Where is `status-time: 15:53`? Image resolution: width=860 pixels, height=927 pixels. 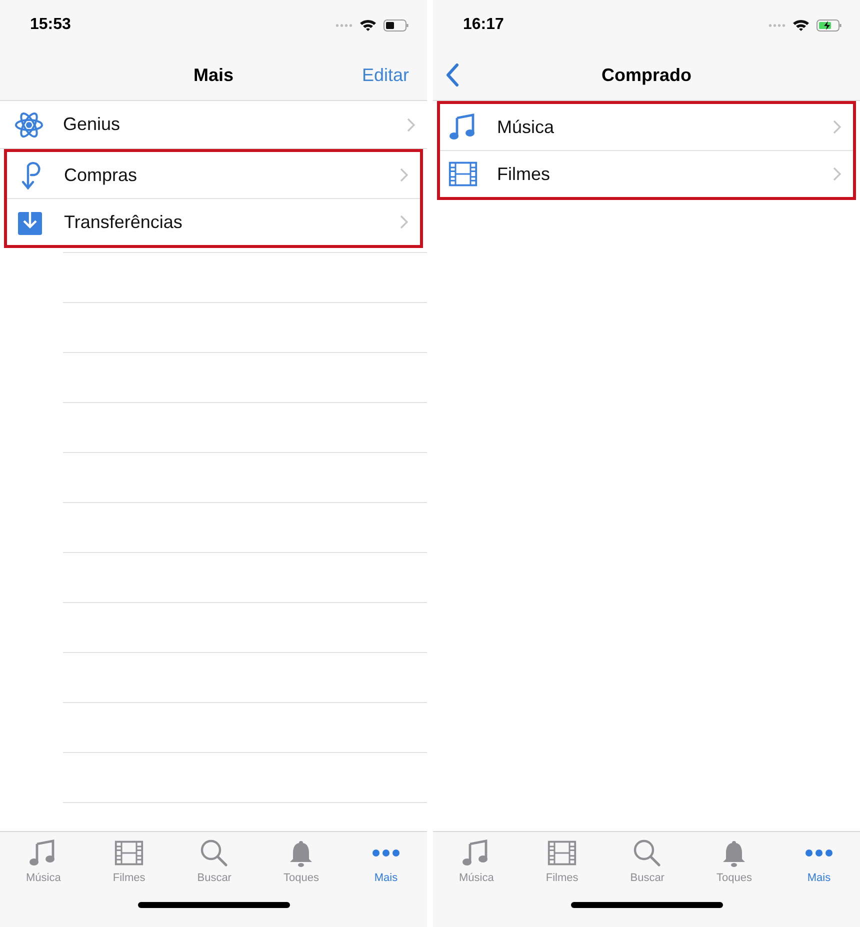
status-time: 15:53 is located at coordinates (50, 25).